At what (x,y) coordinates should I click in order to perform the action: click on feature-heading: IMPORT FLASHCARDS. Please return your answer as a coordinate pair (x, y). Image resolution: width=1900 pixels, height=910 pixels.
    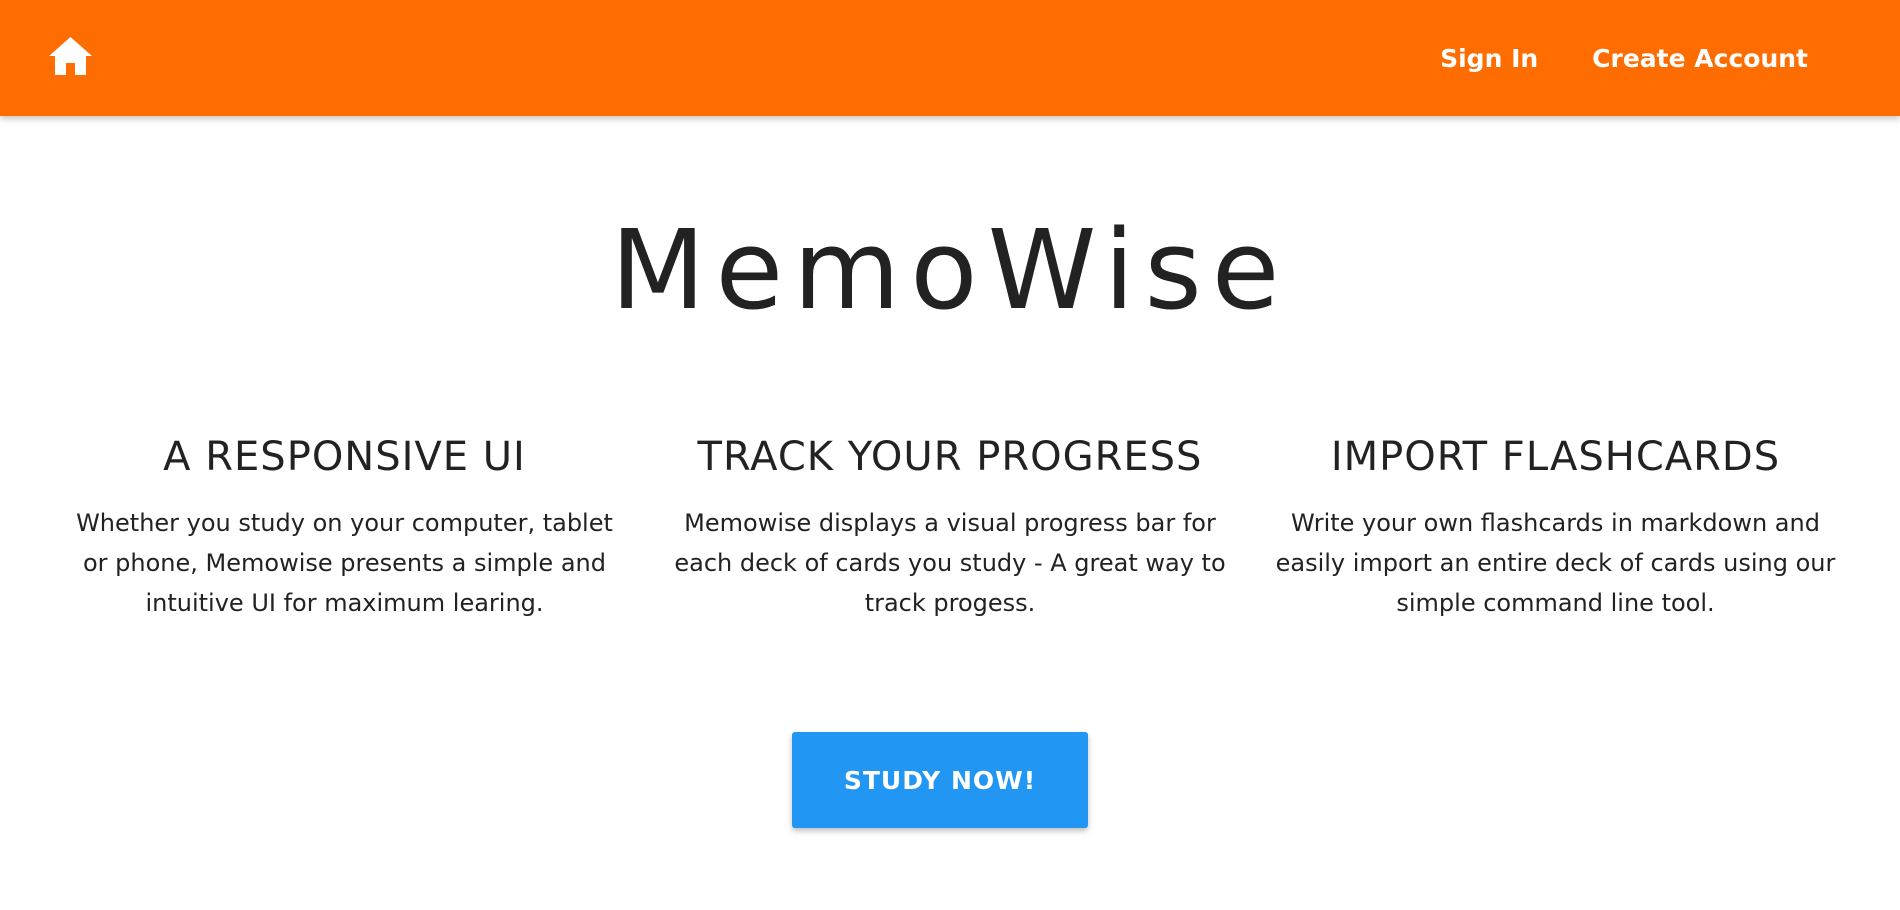
    Looking at the image, I should click on (1555, 457).